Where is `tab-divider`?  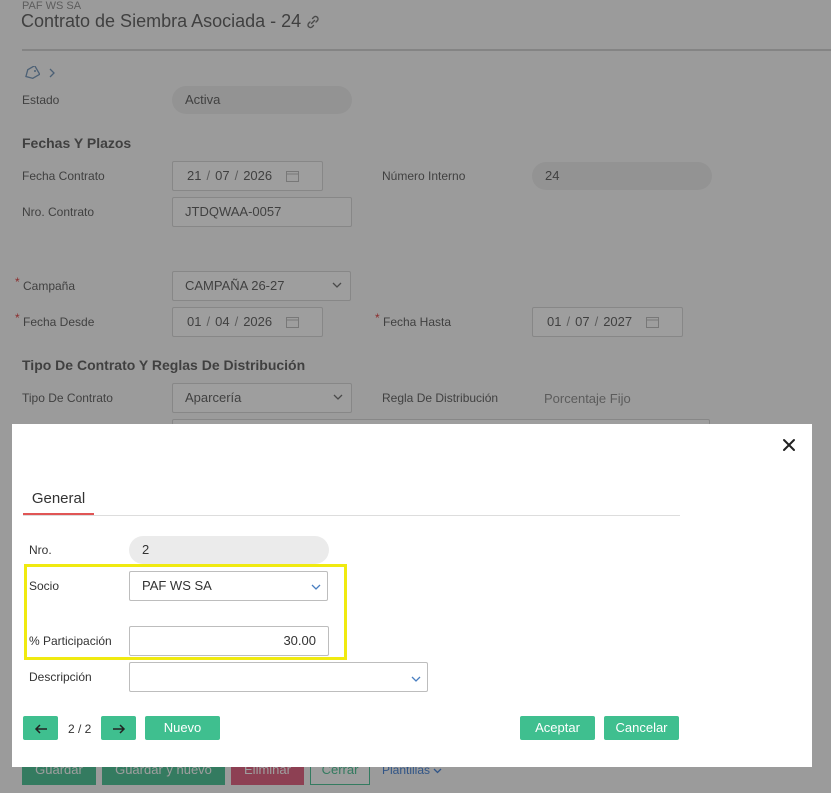
tab-divider is located at coordinates (351, 515).